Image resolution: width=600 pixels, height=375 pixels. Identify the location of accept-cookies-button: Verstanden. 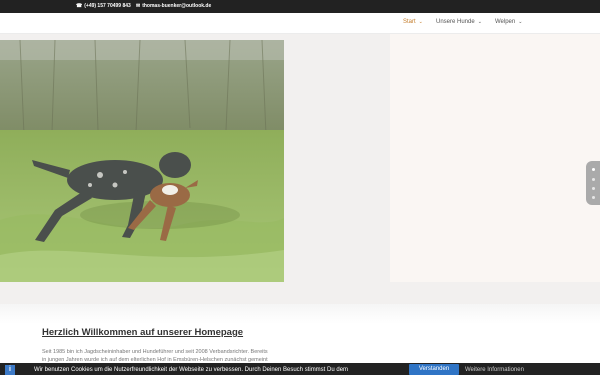
(434, 369).